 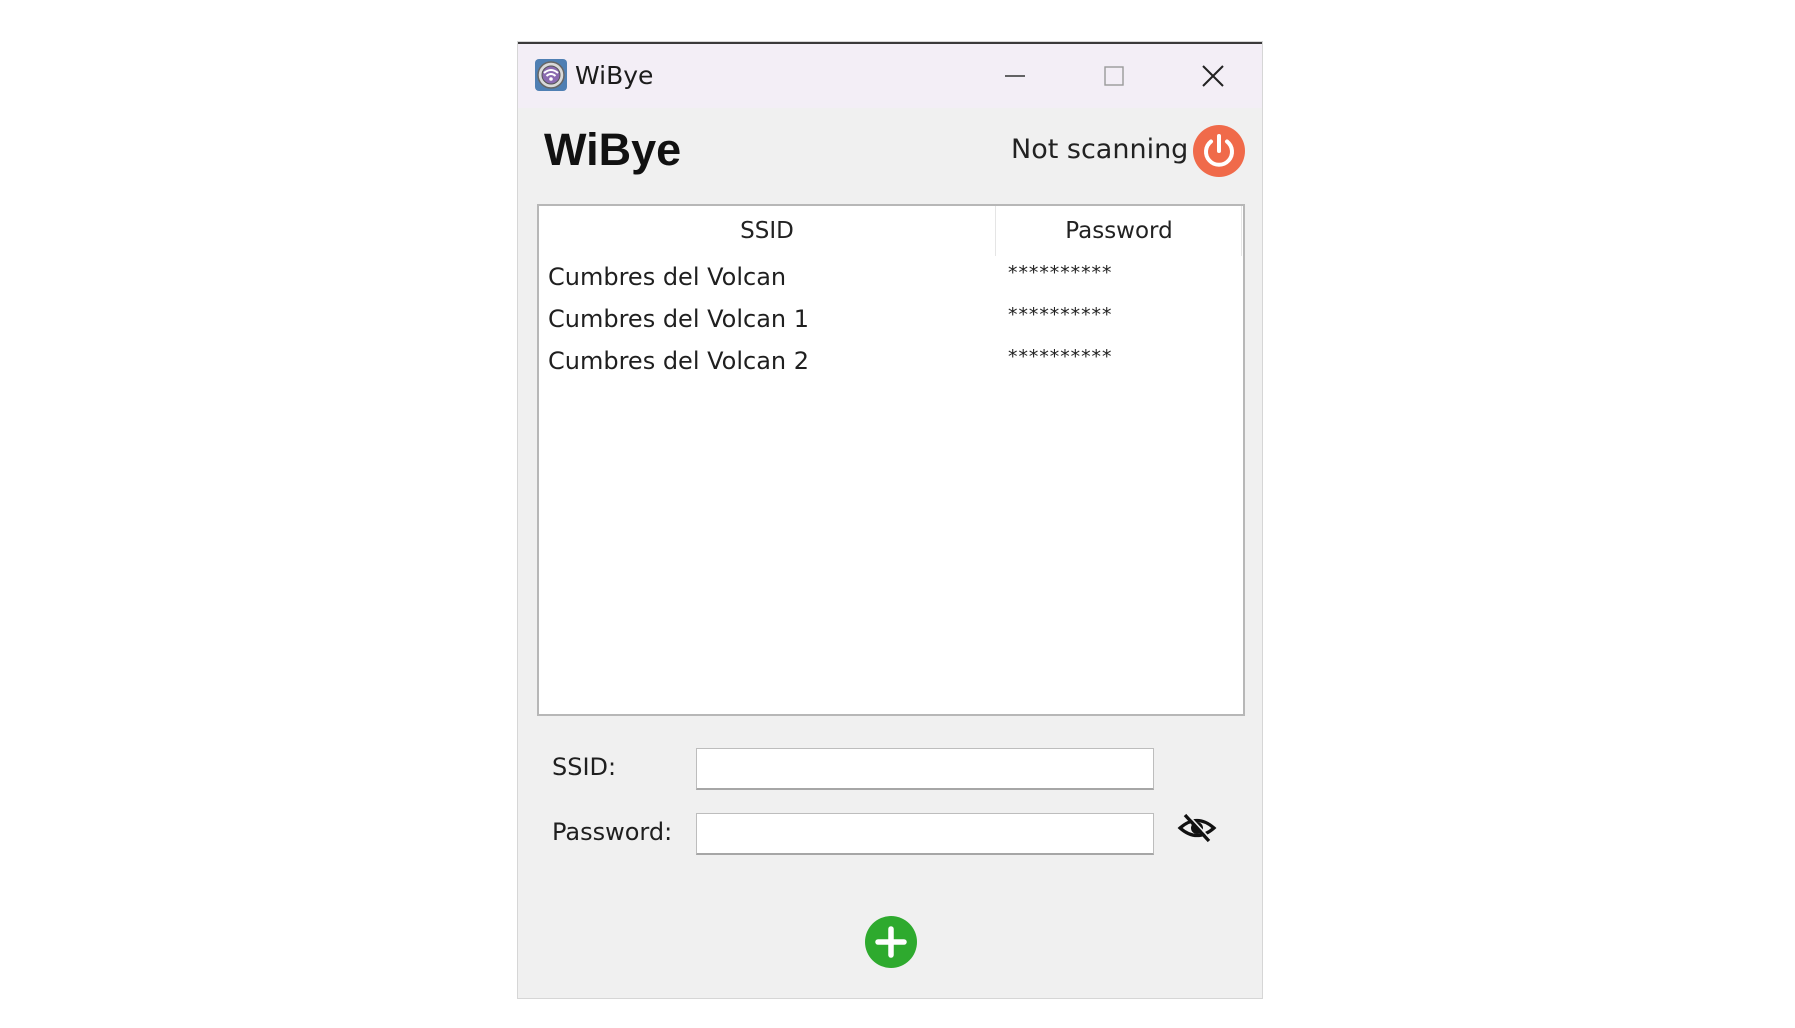 I want to click on table-row: Cumbres del Volcan 2 **********, so click(x=891, y=361).